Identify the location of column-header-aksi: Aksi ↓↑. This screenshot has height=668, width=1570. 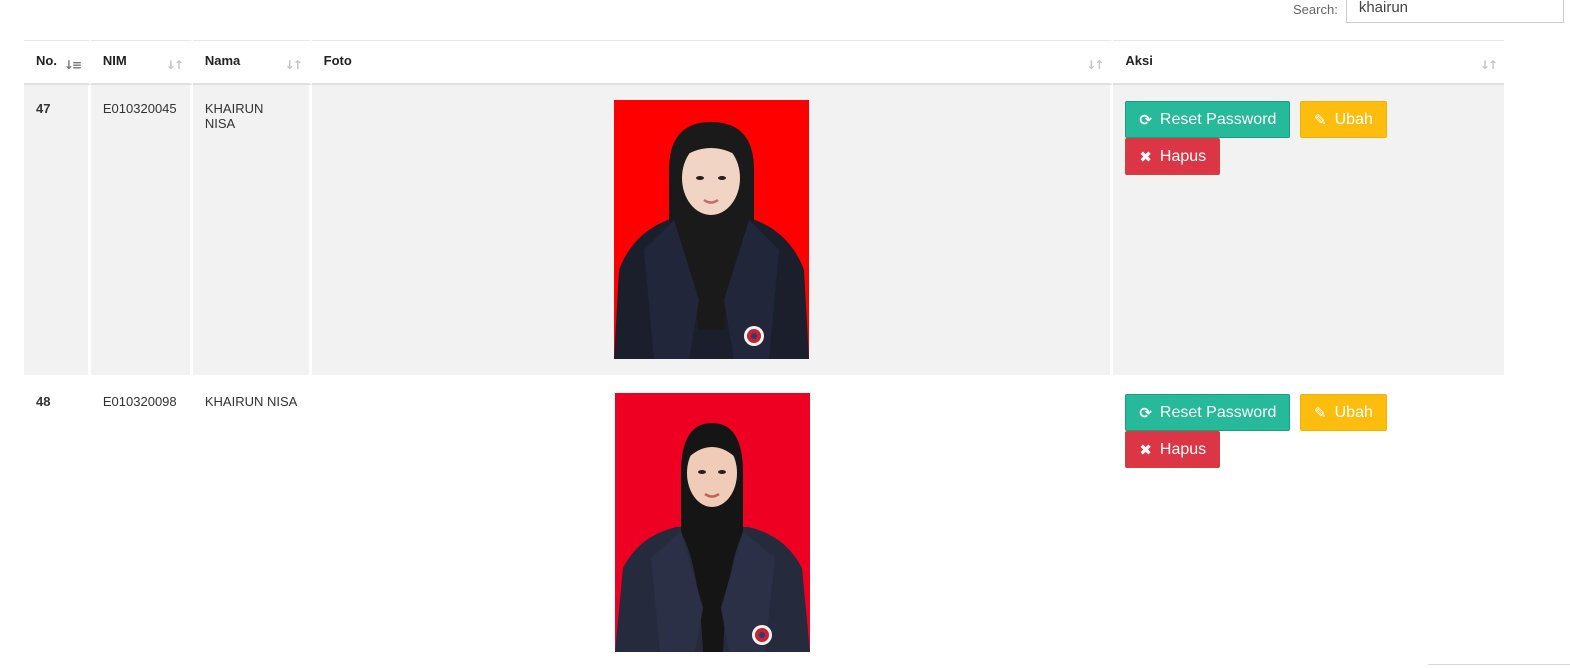
(1308, 62).